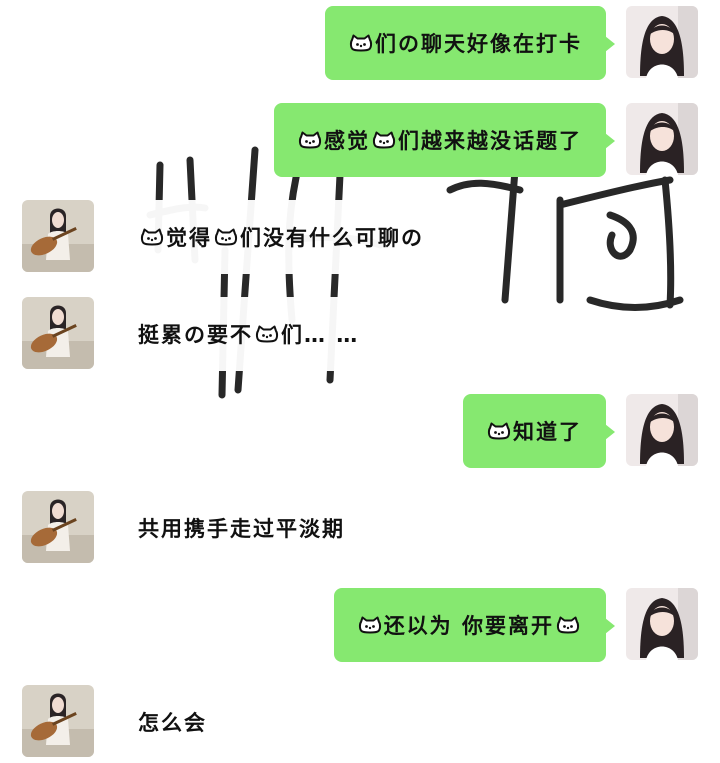  I want to click on message-text: 们没有什么可聊の, so click(332, 238).